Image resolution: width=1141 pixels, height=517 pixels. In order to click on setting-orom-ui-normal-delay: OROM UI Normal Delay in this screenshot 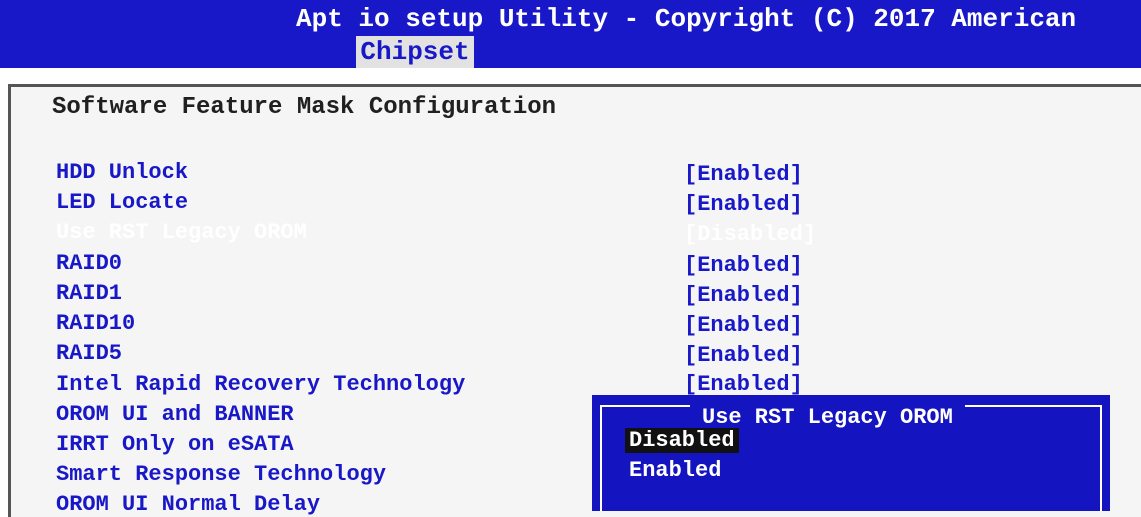, I will do `click(188, 504)`.